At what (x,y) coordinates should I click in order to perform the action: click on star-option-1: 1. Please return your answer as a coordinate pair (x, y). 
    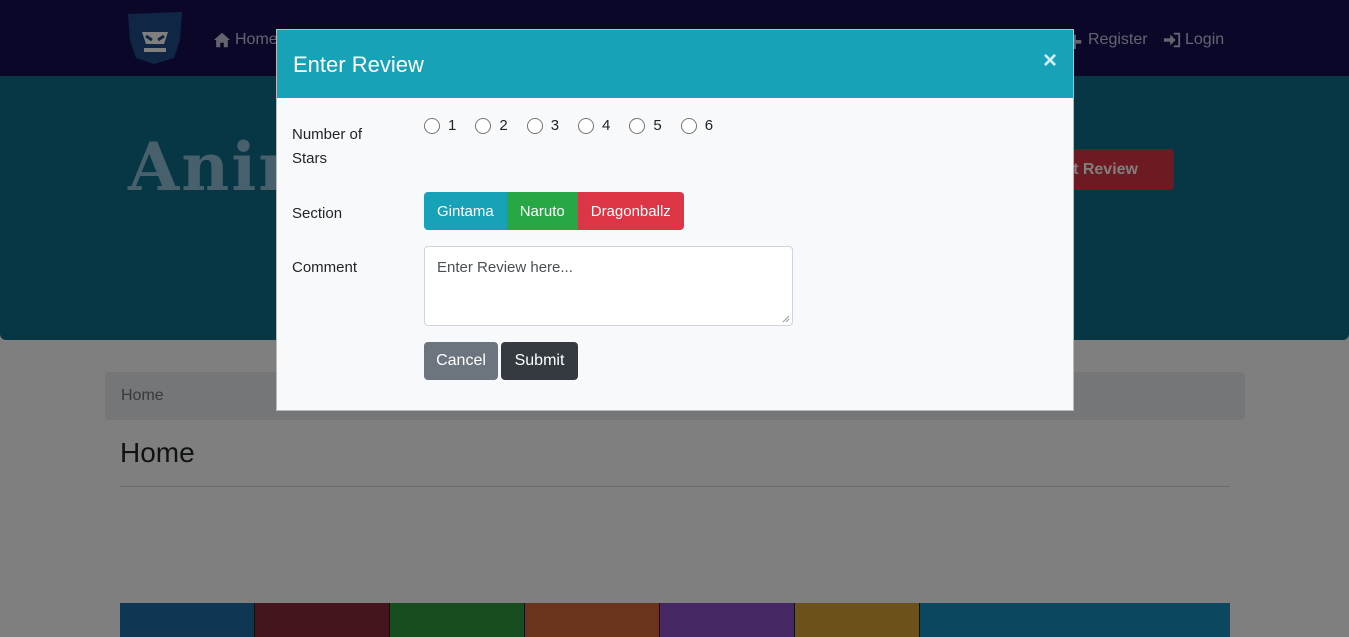
    Looking at the image, I should click on (440, 125).